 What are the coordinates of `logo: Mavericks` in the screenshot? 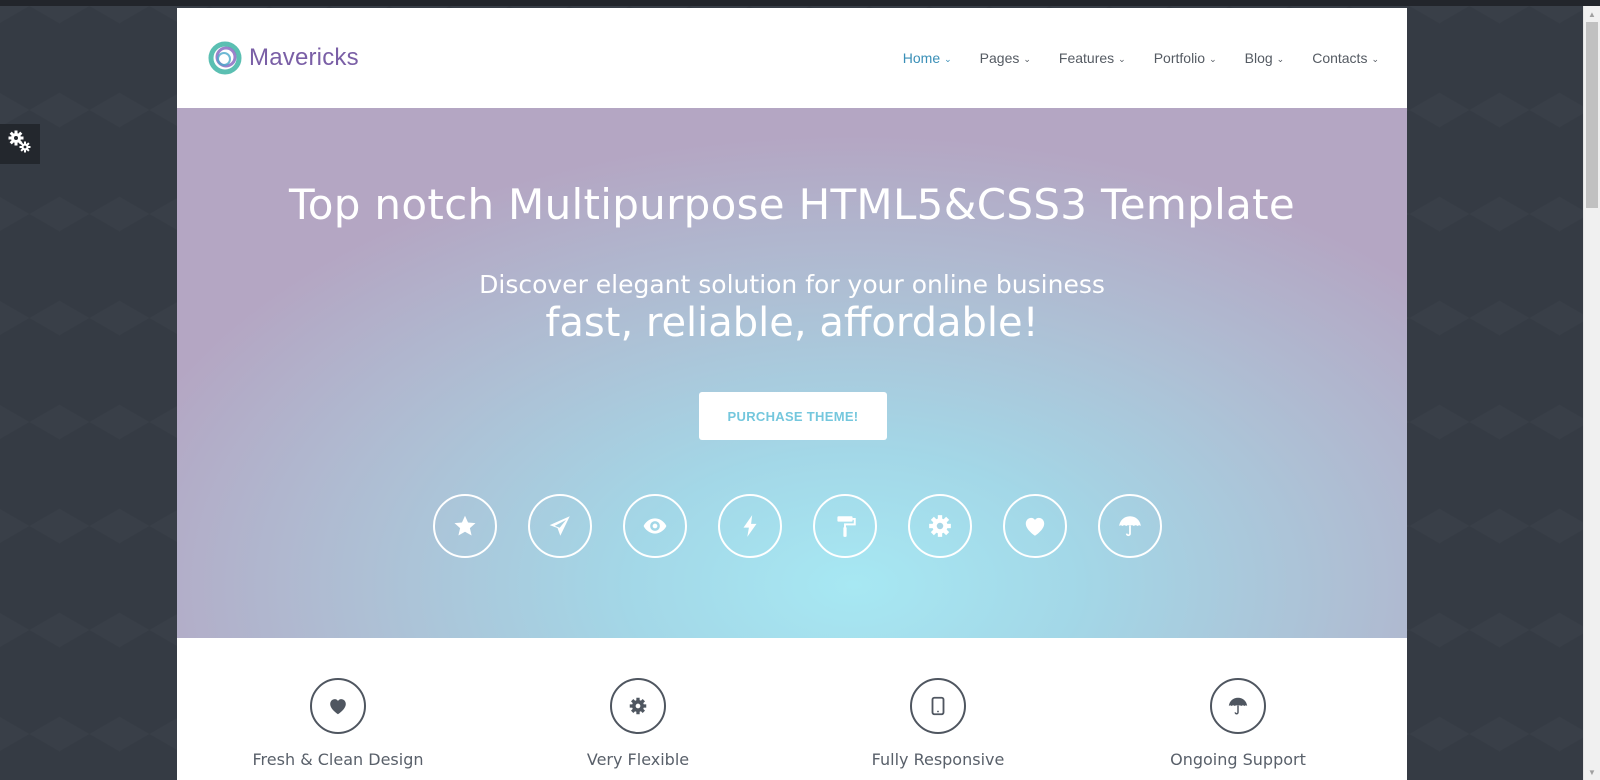 It's located at (283, 58).